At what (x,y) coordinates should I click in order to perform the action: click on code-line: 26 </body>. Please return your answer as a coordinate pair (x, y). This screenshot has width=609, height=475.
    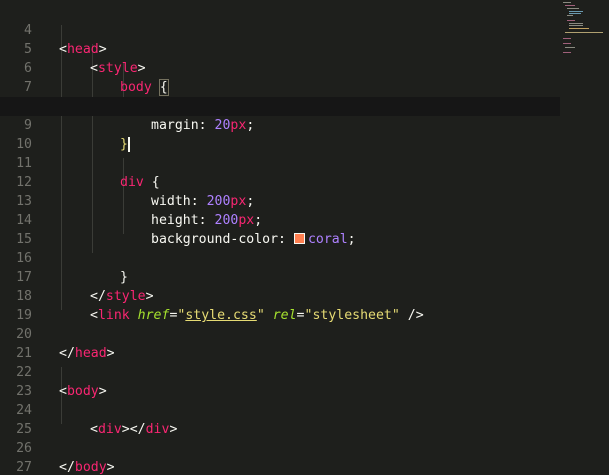
    Looking at the image, I should click on (280, 447).